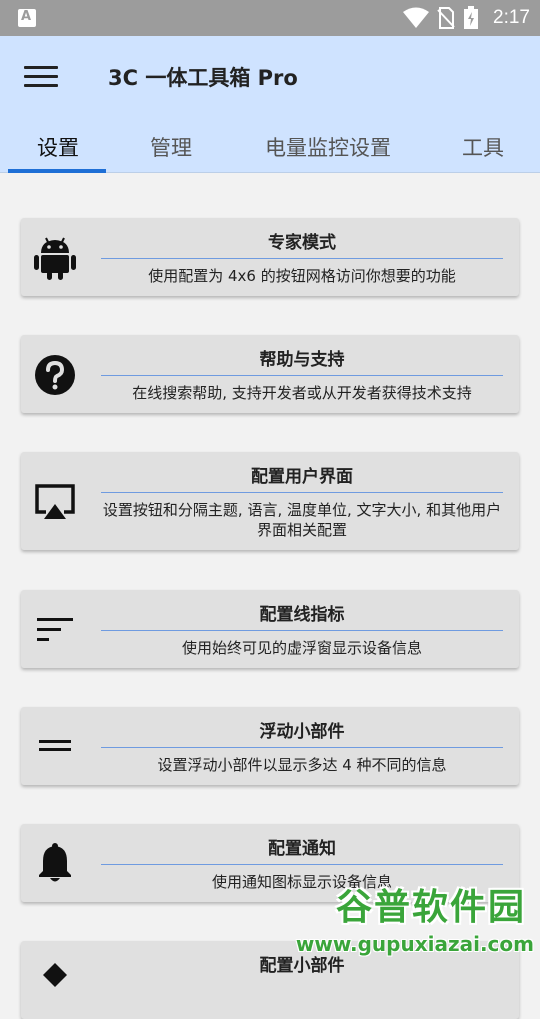 The image size is (540, 1019). What do you see at coordinates (270, 629) in the screenshot?
I see `card-configure-line-indicator: 配置线指标 使用始终可见的虚浮窗显示设备信息` at bounding box center [270, 629].